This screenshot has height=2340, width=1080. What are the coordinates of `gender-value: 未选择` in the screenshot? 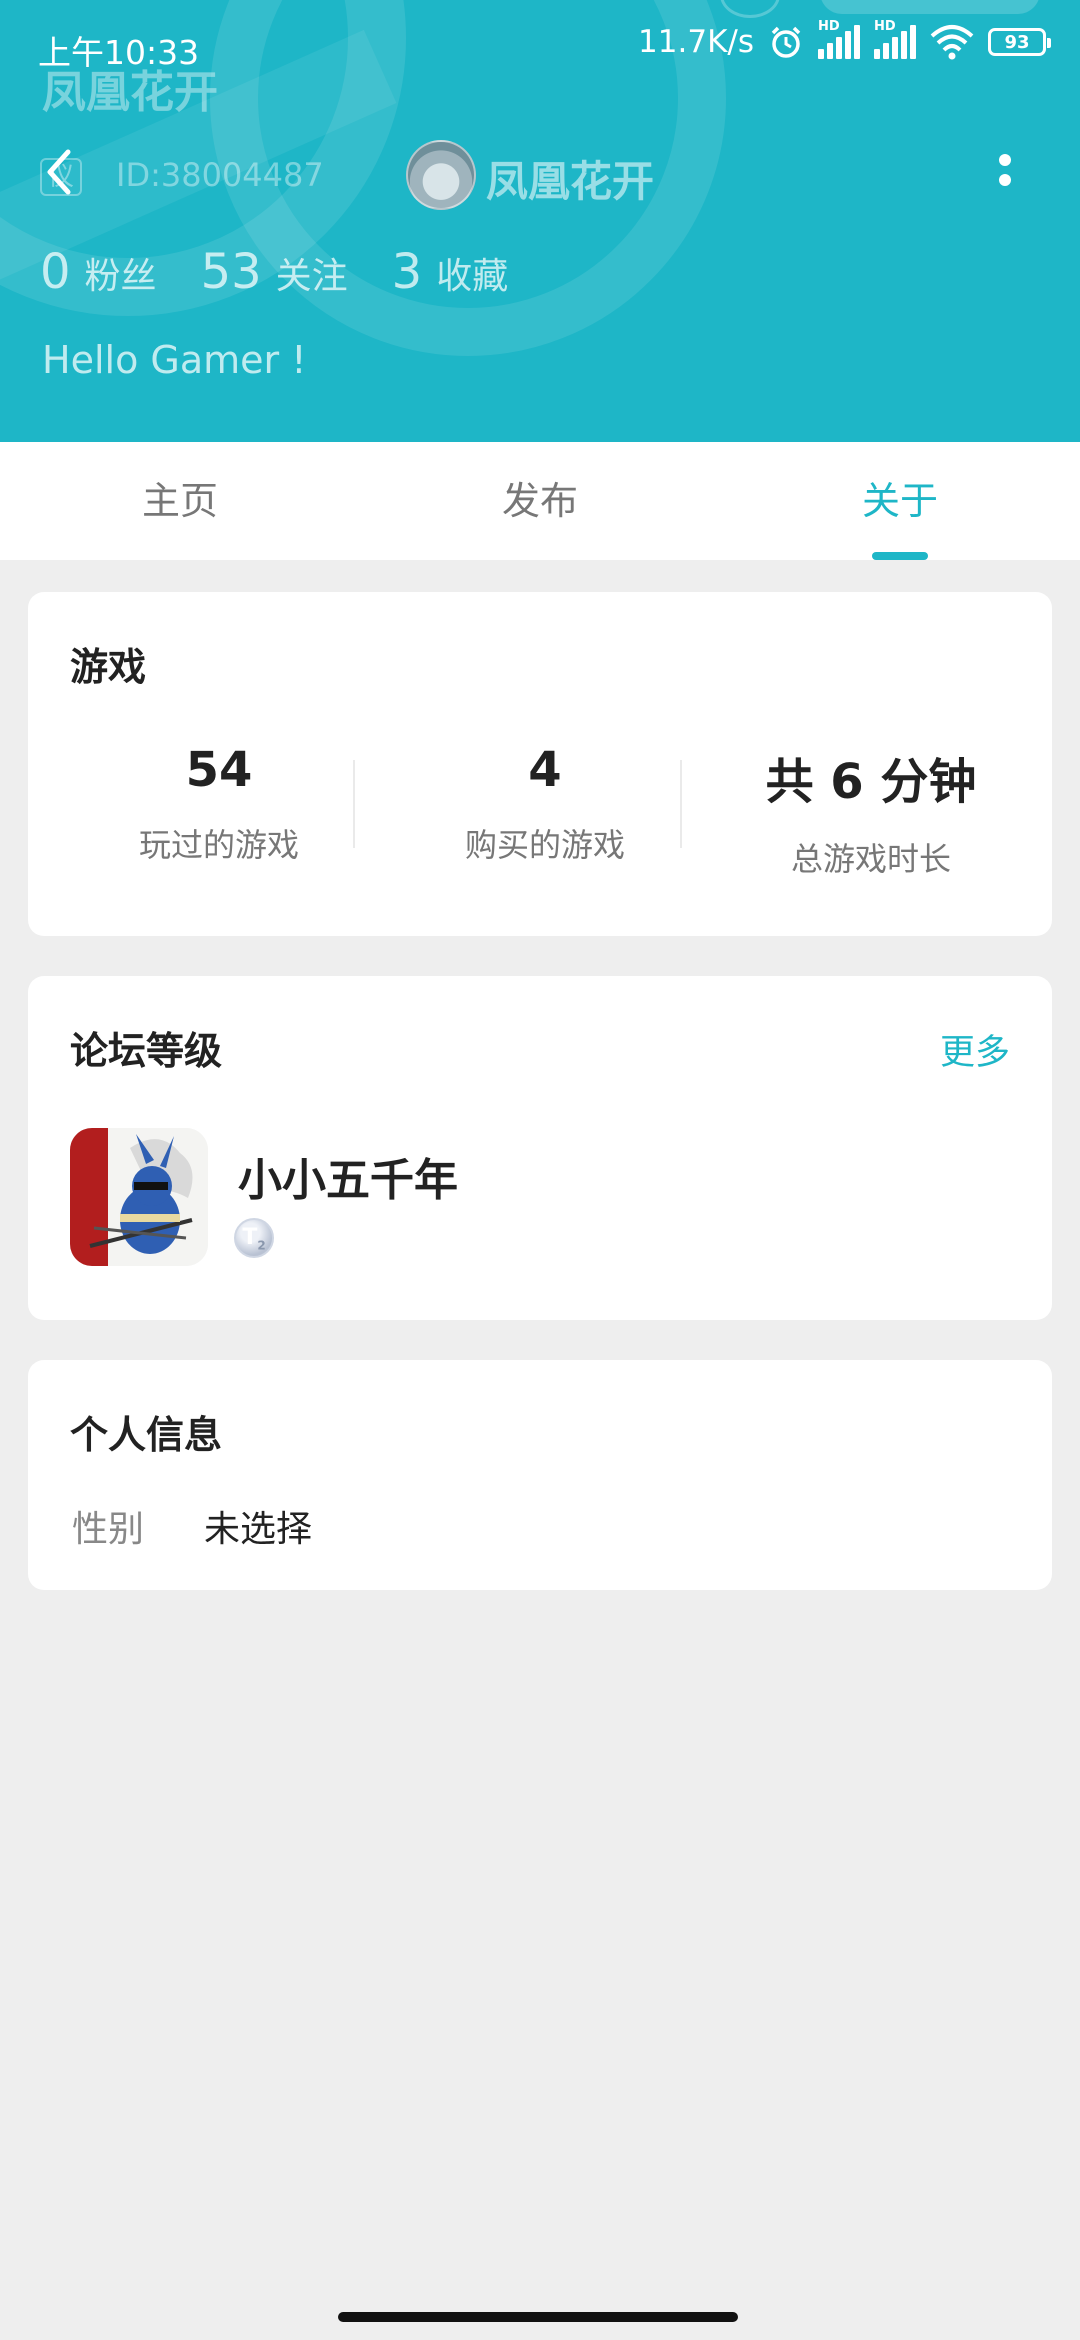 It's located at (258, 1529).